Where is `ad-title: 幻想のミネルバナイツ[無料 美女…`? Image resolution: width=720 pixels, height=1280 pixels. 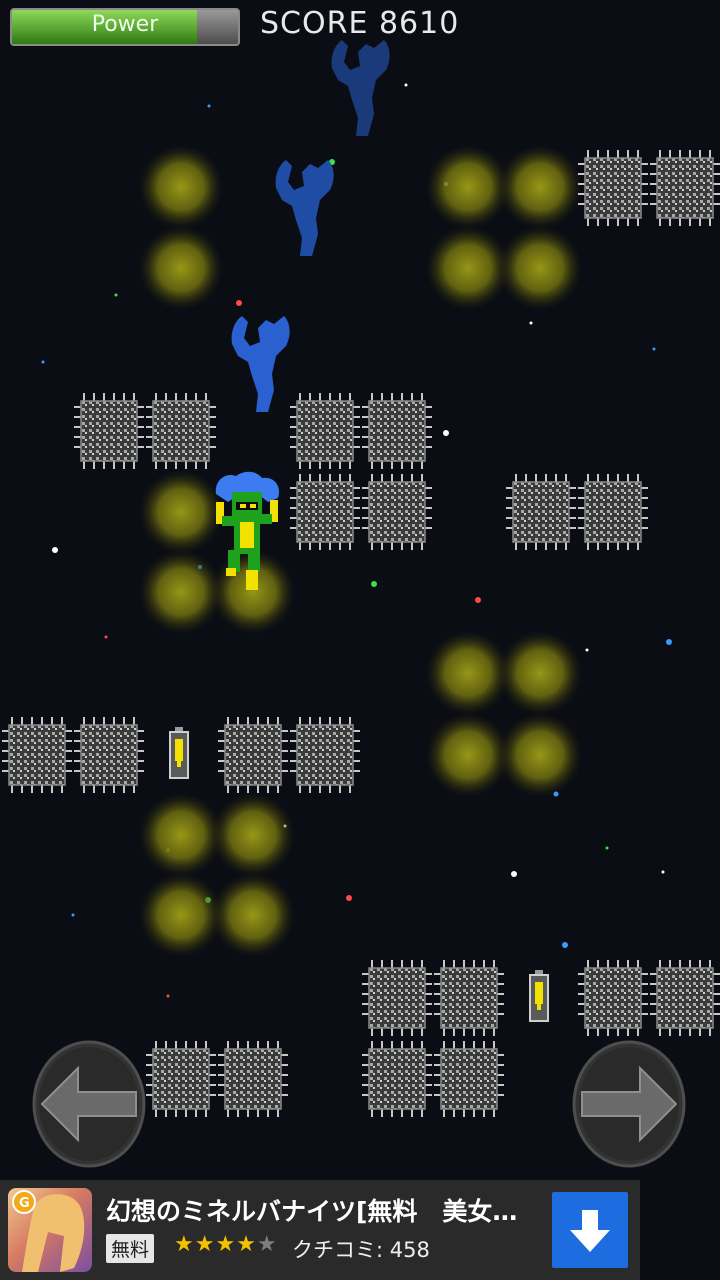 ad-title: 幻想のミネルバナイツ[無料 美女… is located at coordinates (311, 1210).